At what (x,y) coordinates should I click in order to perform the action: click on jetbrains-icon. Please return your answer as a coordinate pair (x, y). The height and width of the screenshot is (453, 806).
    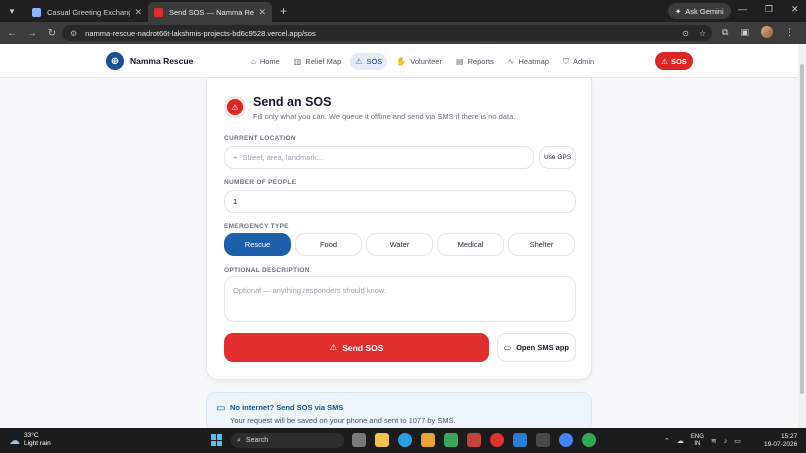
    Looking at the image, I should click on (474, 440).